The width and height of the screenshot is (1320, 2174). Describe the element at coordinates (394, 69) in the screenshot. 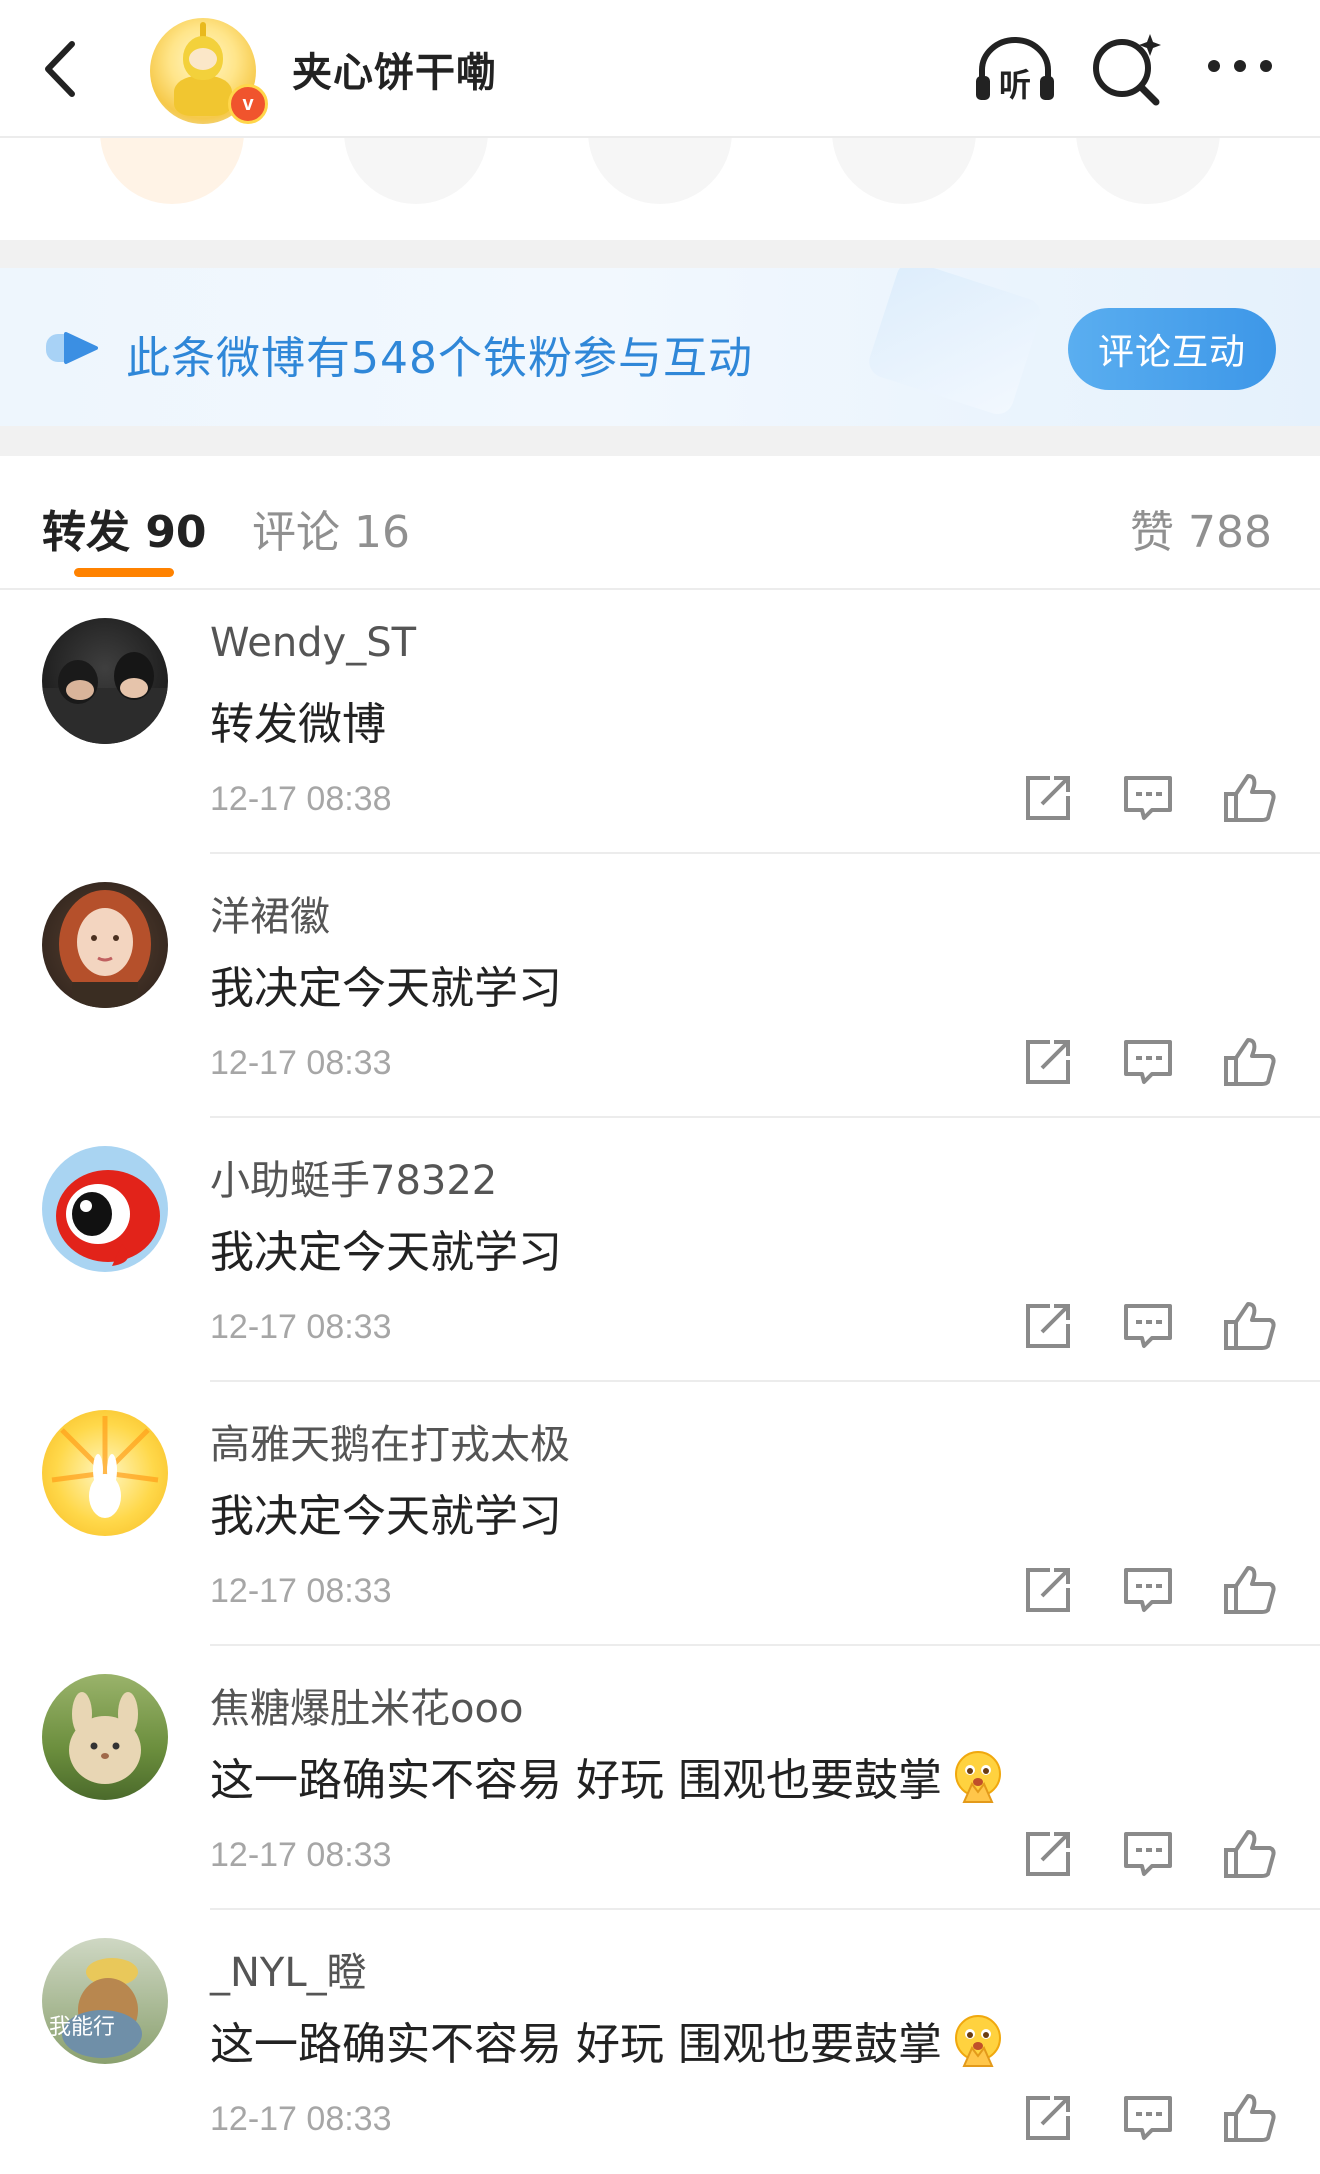

I see `page-title: 夹心饼干嘞` at that location.